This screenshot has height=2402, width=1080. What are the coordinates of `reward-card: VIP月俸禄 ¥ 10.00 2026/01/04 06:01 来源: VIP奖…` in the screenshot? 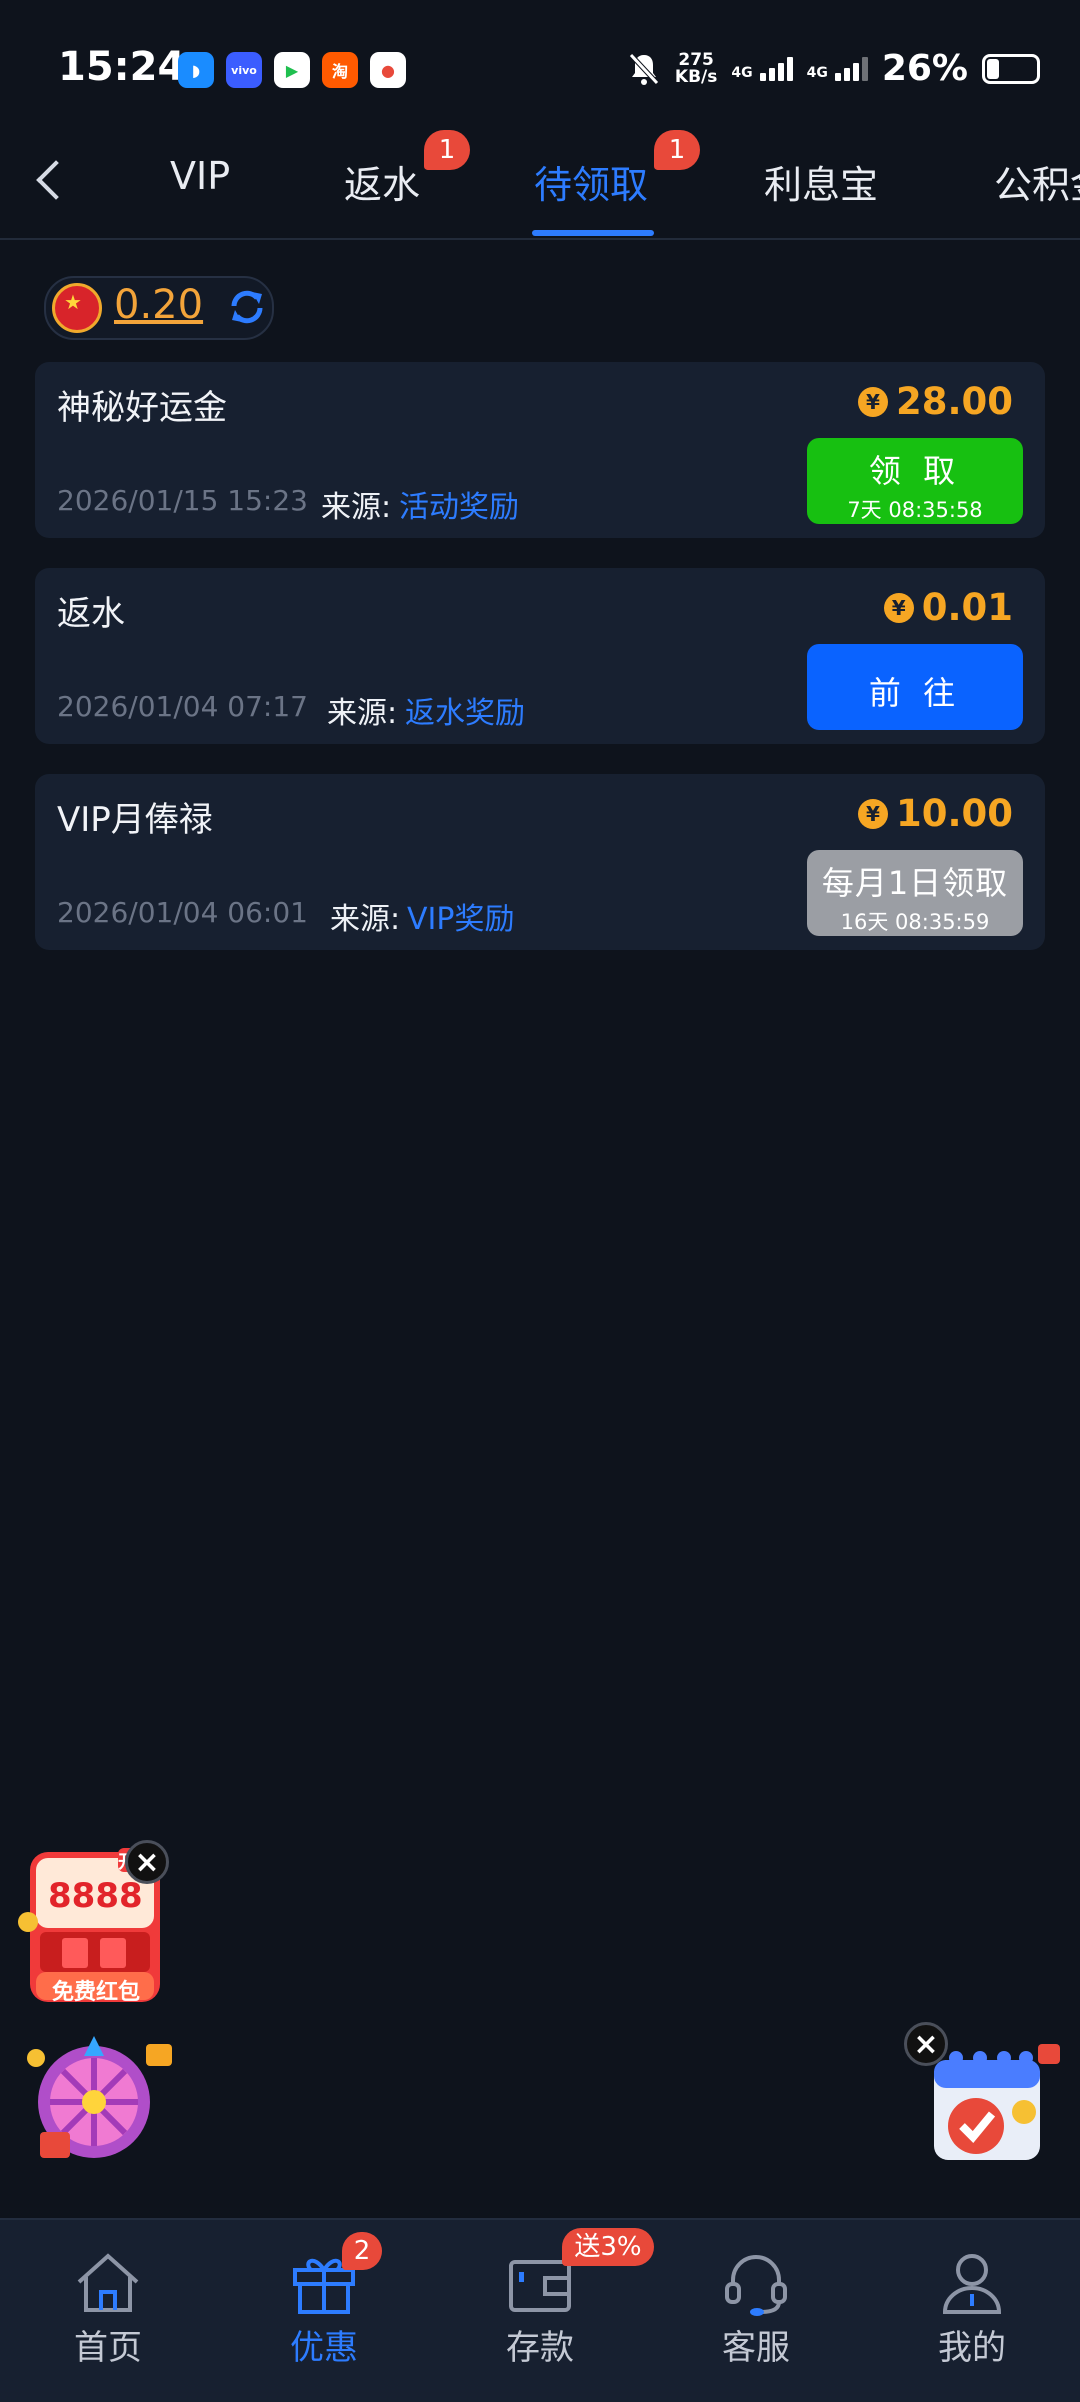 It's located at (540, 862).